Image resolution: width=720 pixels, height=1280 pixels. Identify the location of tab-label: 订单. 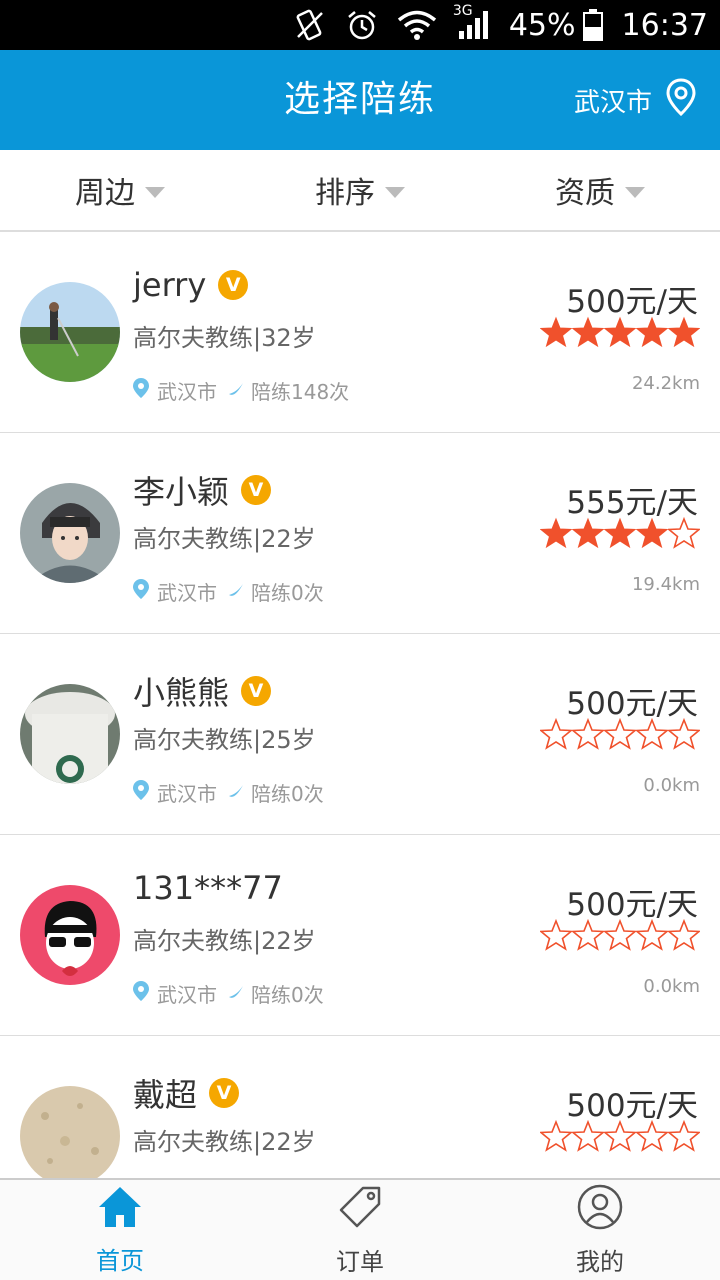
(360, 1261).